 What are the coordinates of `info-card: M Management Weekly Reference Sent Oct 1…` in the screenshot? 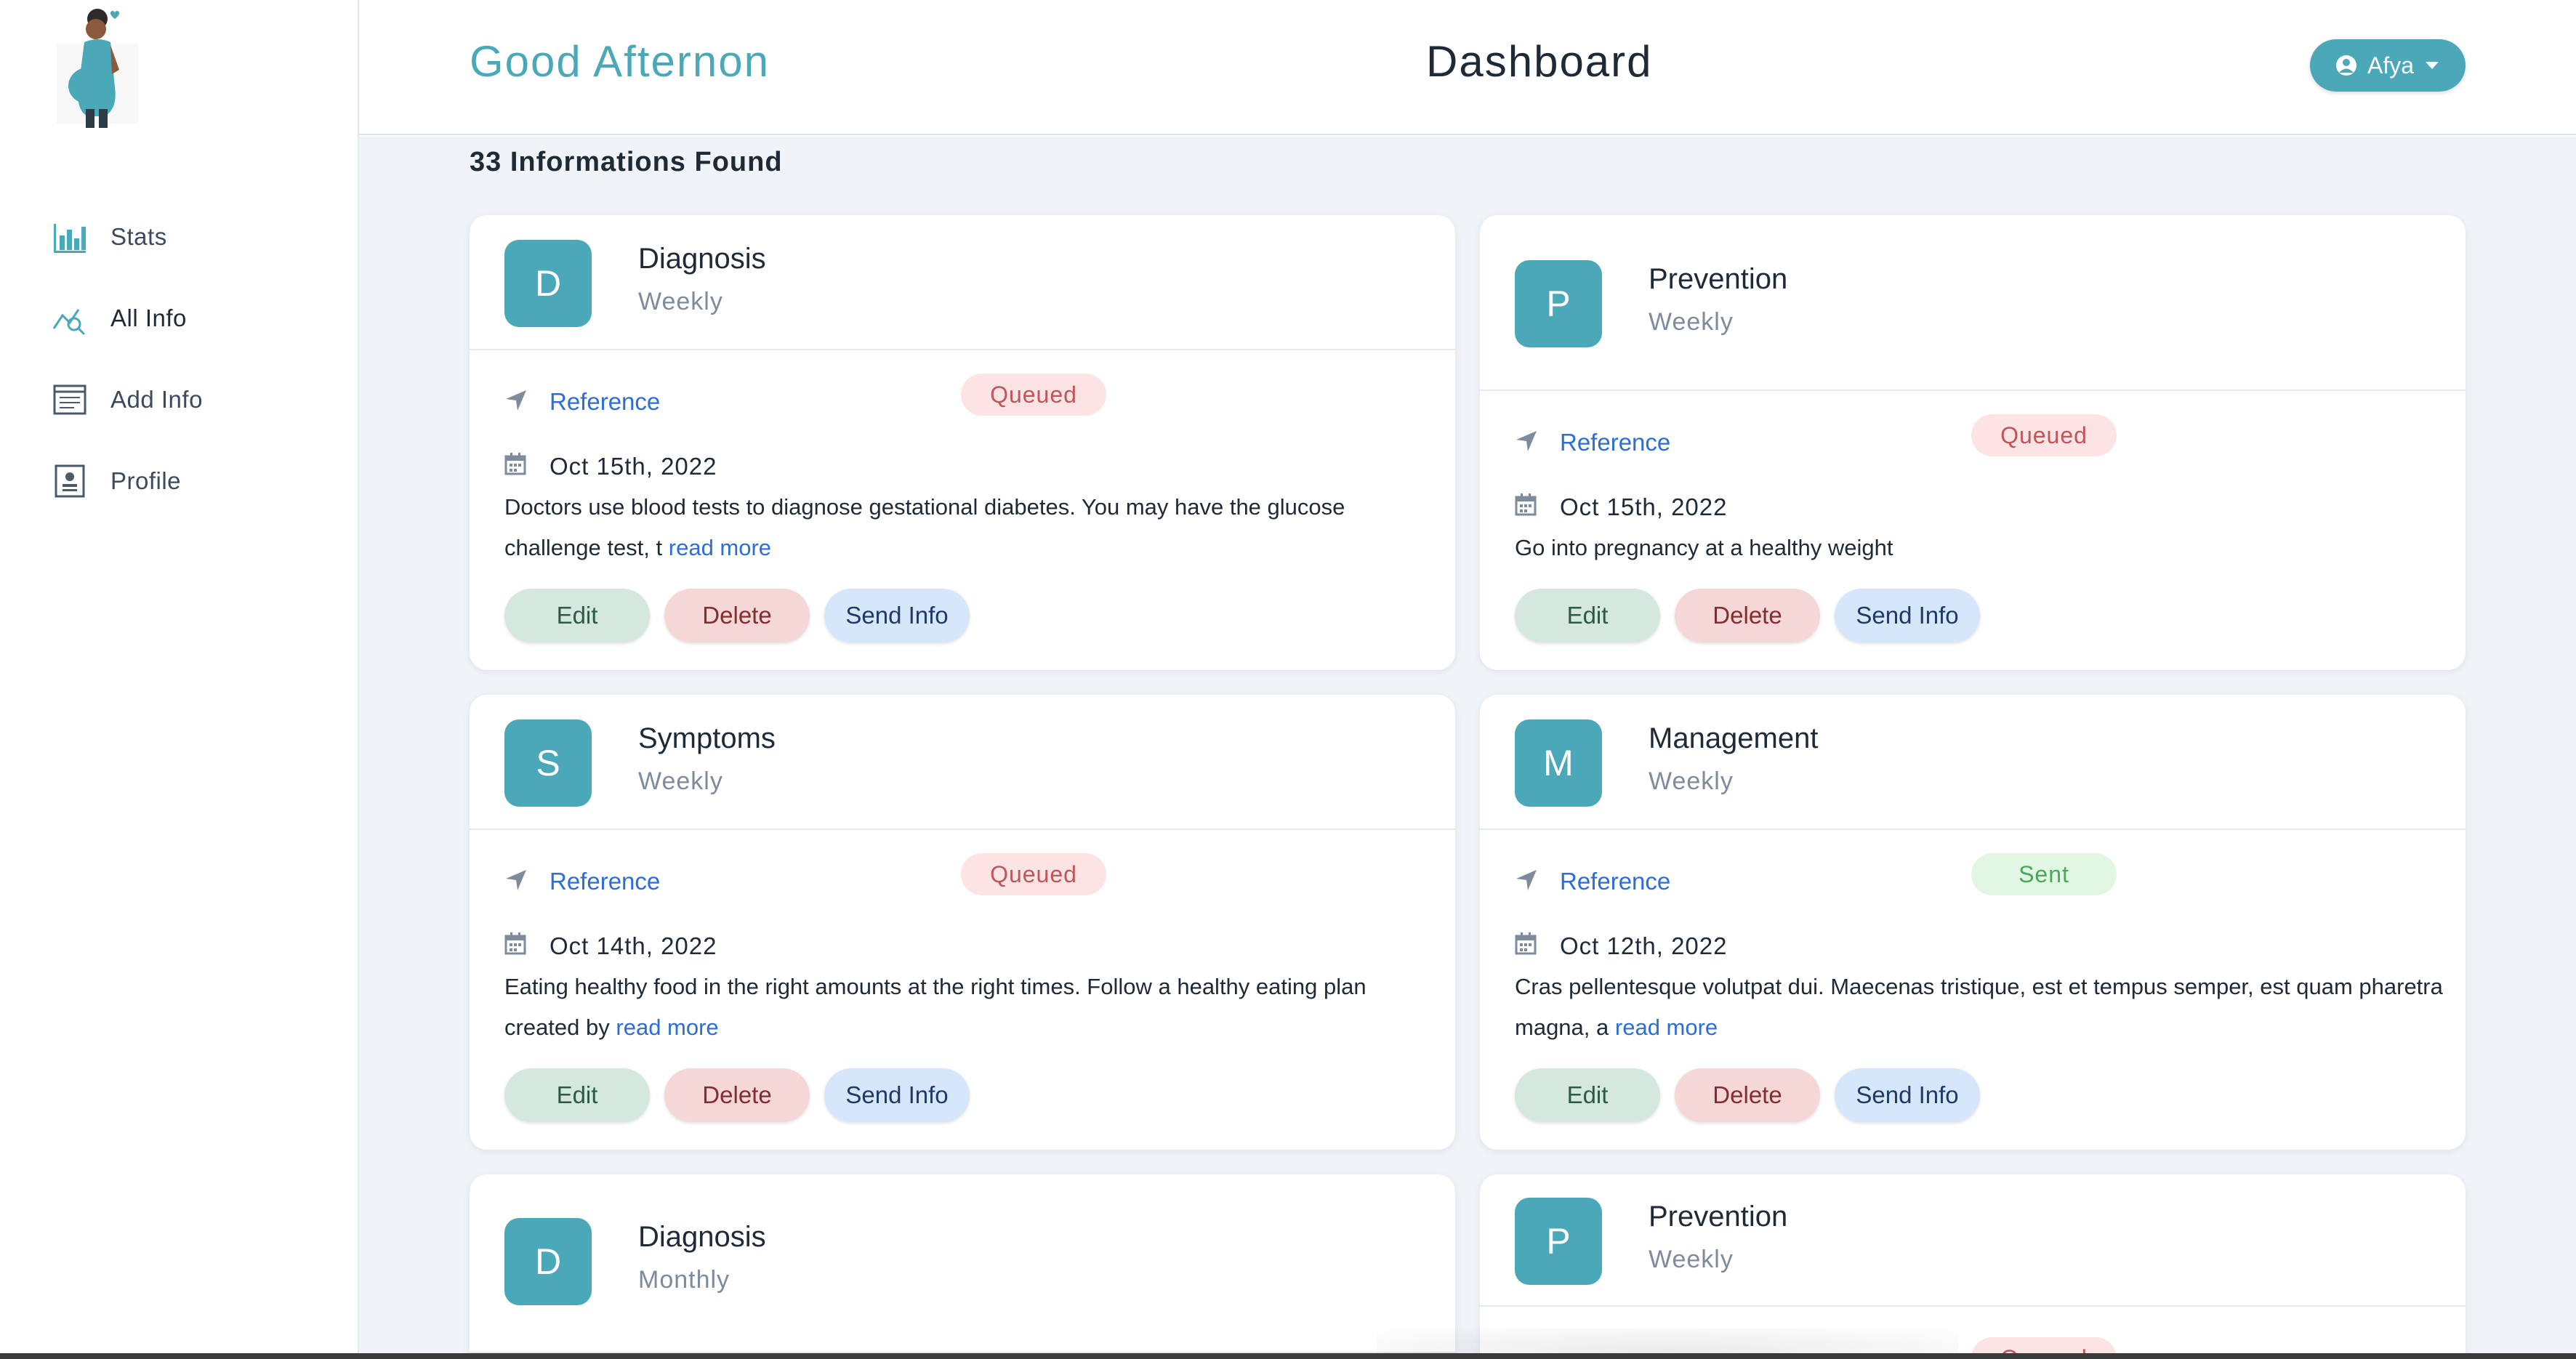 It's located at (1973, 922).